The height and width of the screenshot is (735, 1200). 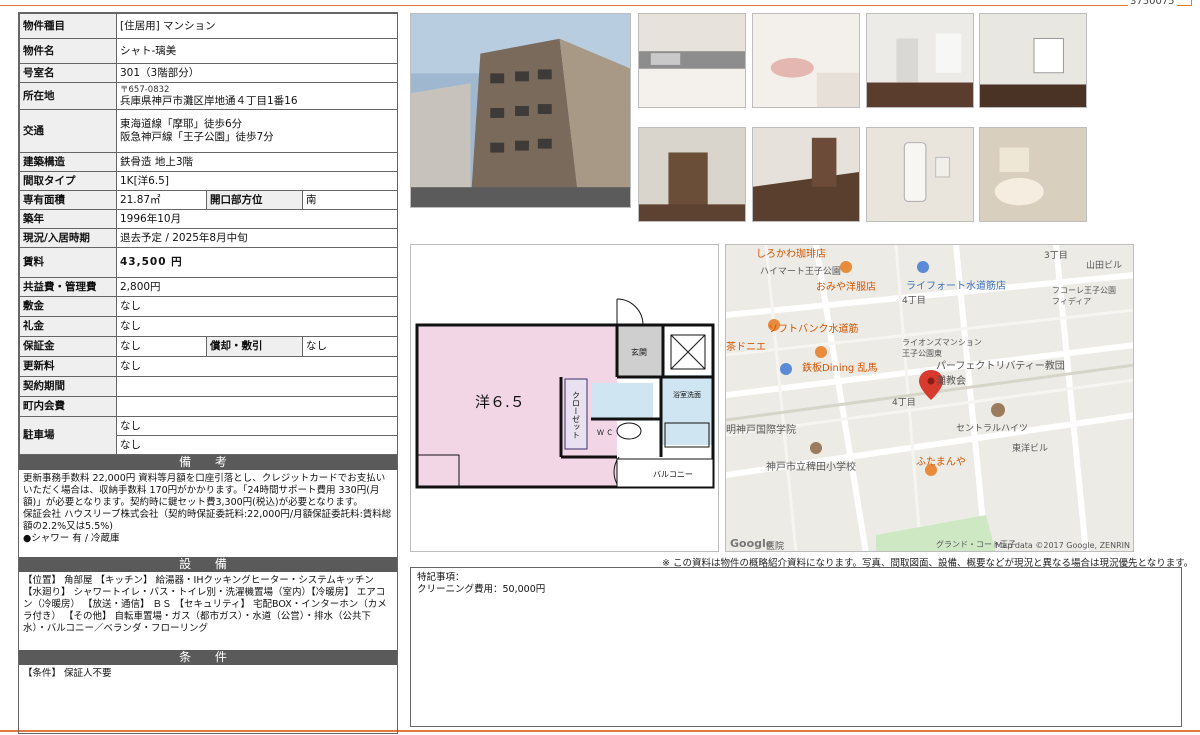 What do you see at coordinates (500, 402) in the screenshot?
I see `room-label: 洋６.５` at bounding box center [500, 402].